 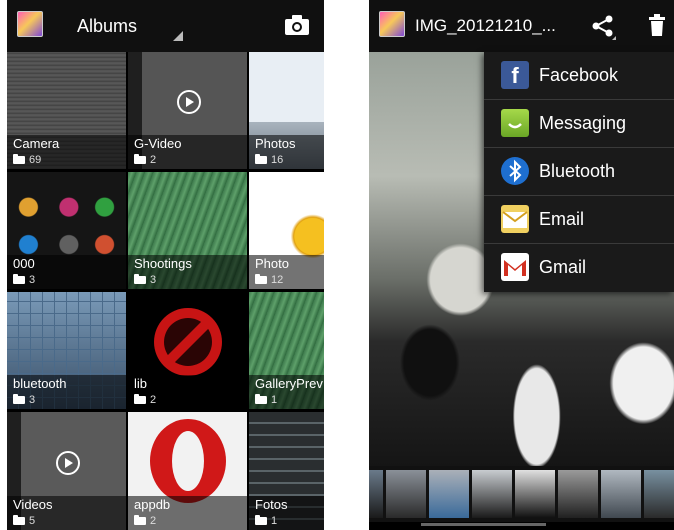 I want to click on album-name: Shootings, so click(x=163, y=263).